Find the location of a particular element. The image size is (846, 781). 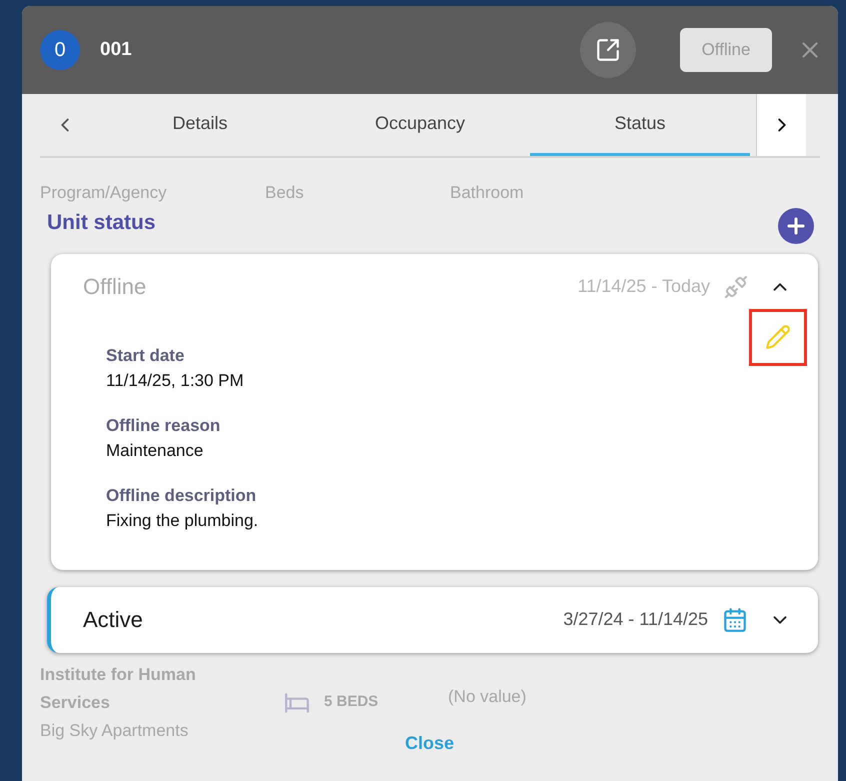

calendar-icon is located at coordinates (735, 619).